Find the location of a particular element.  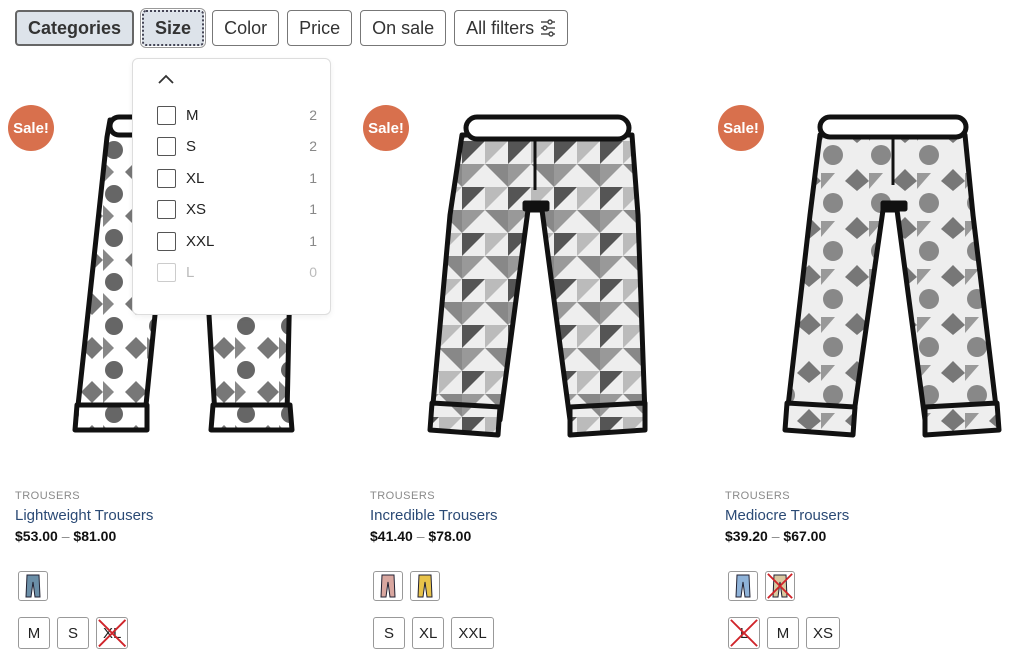

option-label: L is located at coordinates (190, 272).